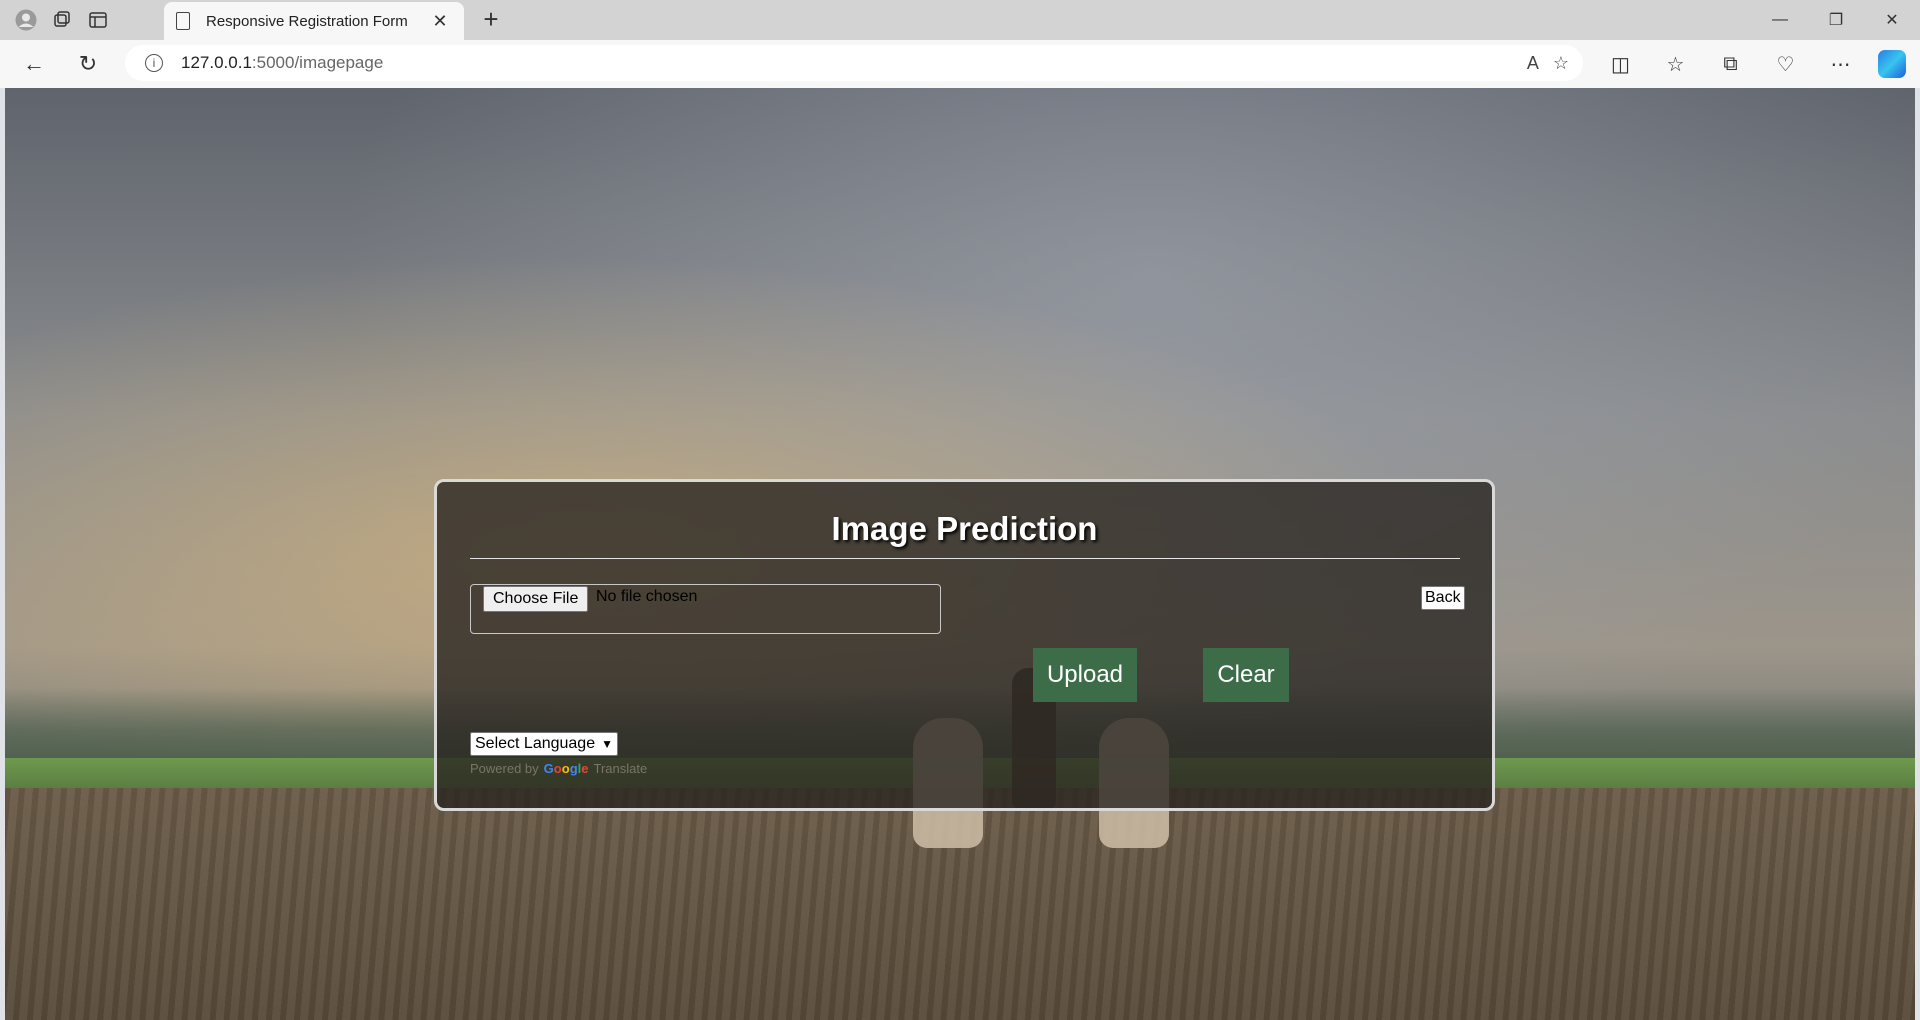  I want to click on language-select-label: Select Language, so click(535, 743).